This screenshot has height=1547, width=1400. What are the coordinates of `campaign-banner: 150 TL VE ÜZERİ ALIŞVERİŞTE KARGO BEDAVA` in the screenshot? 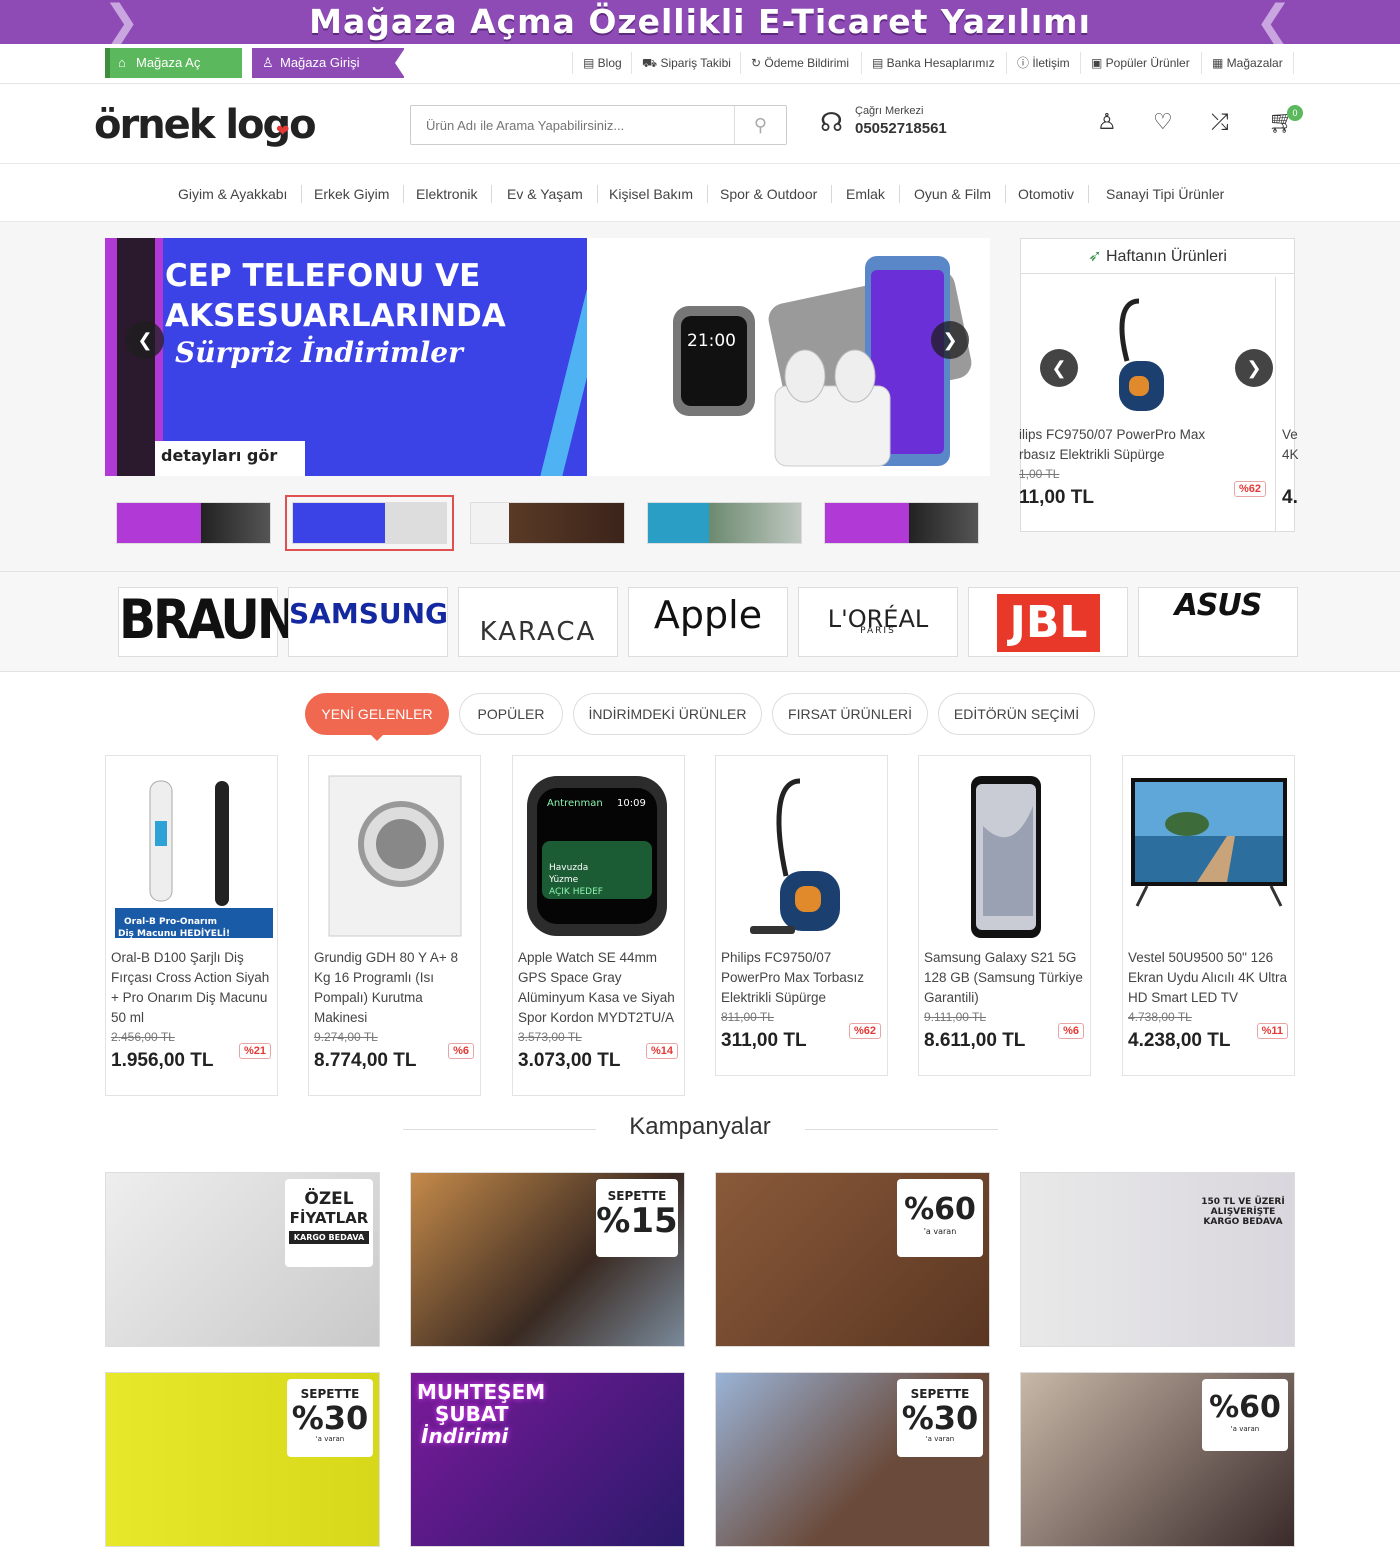 It's located at (1157, 1259).